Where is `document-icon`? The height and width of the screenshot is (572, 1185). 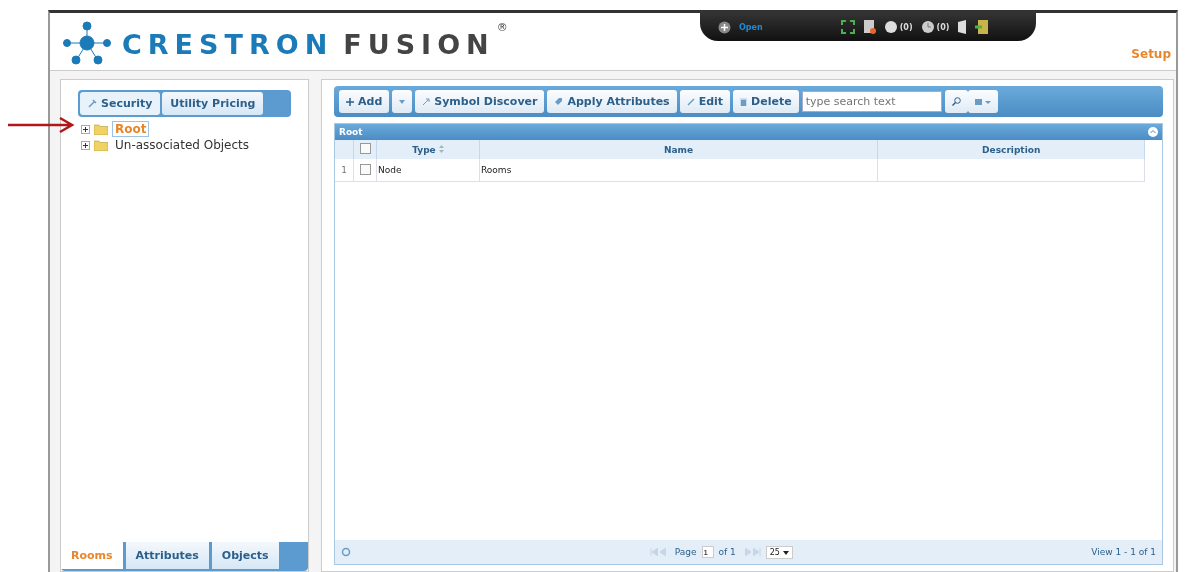 document-icon is located at coordinates (869, 27).